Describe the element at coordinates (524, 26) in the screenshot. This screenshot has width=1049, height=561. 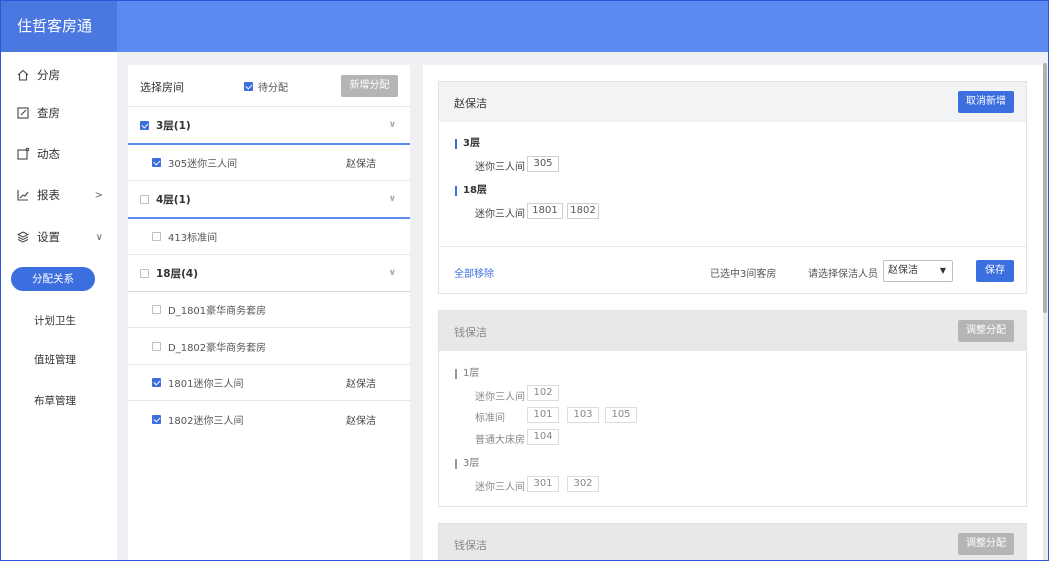
I see `top-header` at that location.